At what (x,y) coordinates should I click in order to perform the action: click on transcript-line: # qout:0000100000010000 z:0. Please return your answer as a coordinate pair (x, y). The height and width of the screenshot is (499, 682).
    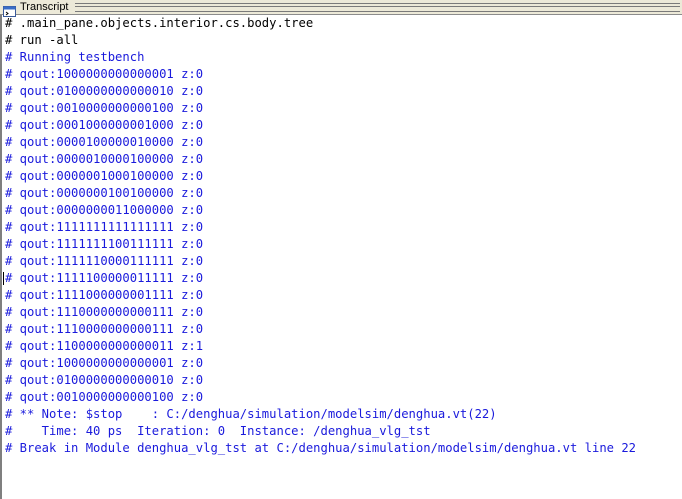
    Looking at the image, I should click on (104, 142).